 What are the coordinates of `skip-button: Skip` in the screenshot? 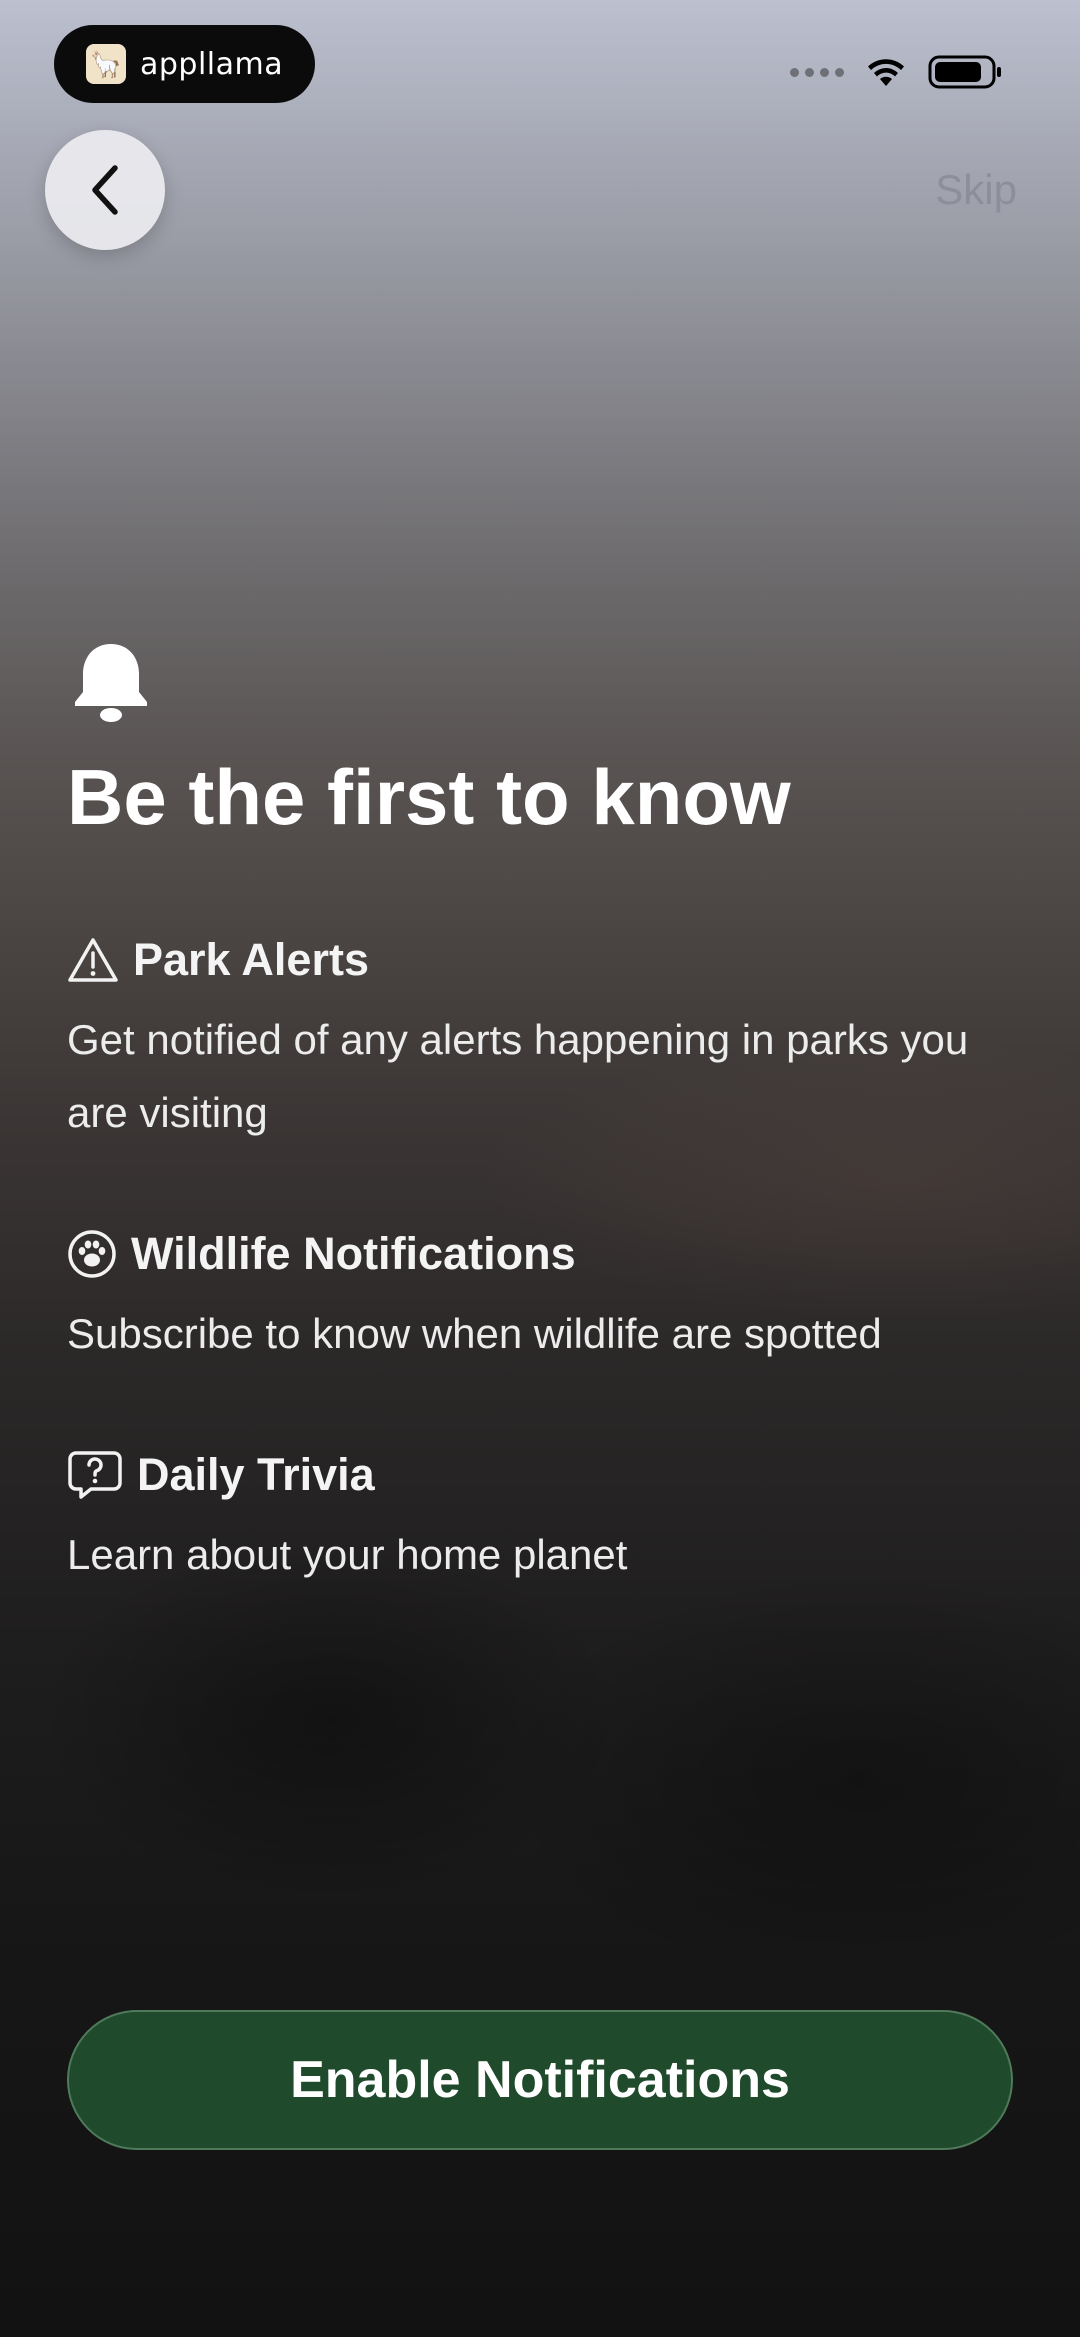 It's located at (976, 190).